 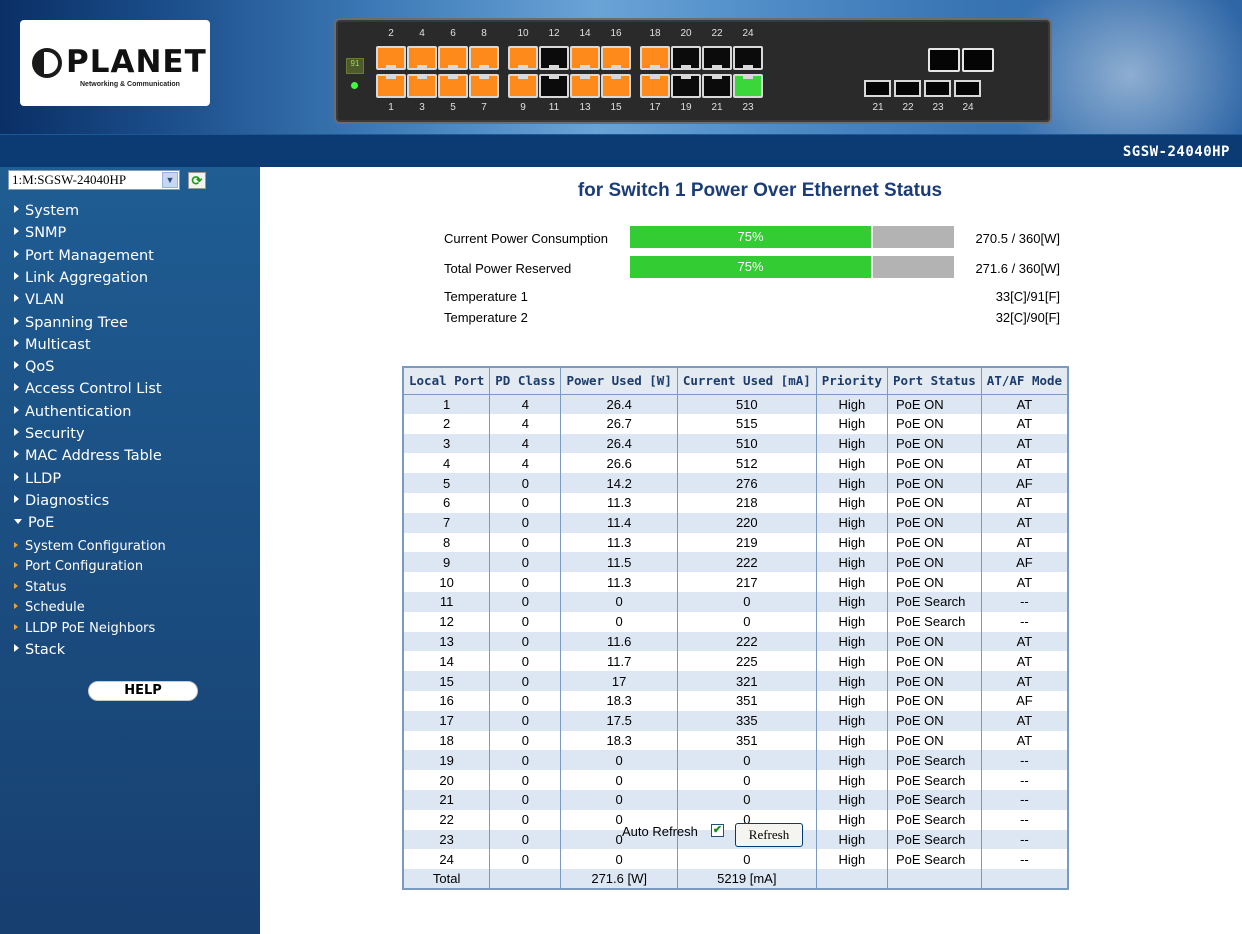 What do you see at coordinates (934, 740) in the screenshot?
I see `table-cell: PoE ON` at bounding box center [934, 740].